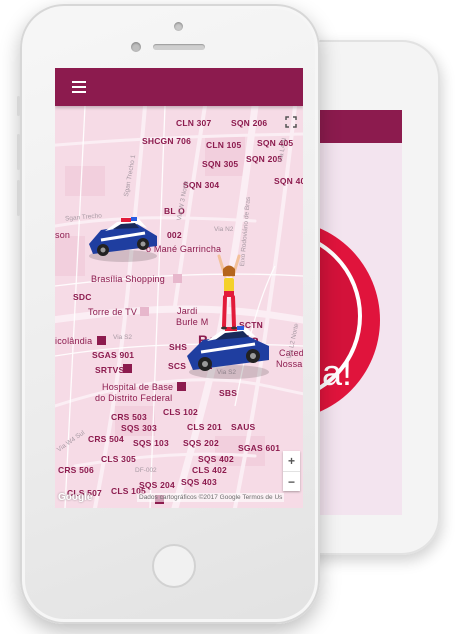 The height and width of the screenshot is (634, 455). I want to click on place-label: SDC, so click(82, 297).